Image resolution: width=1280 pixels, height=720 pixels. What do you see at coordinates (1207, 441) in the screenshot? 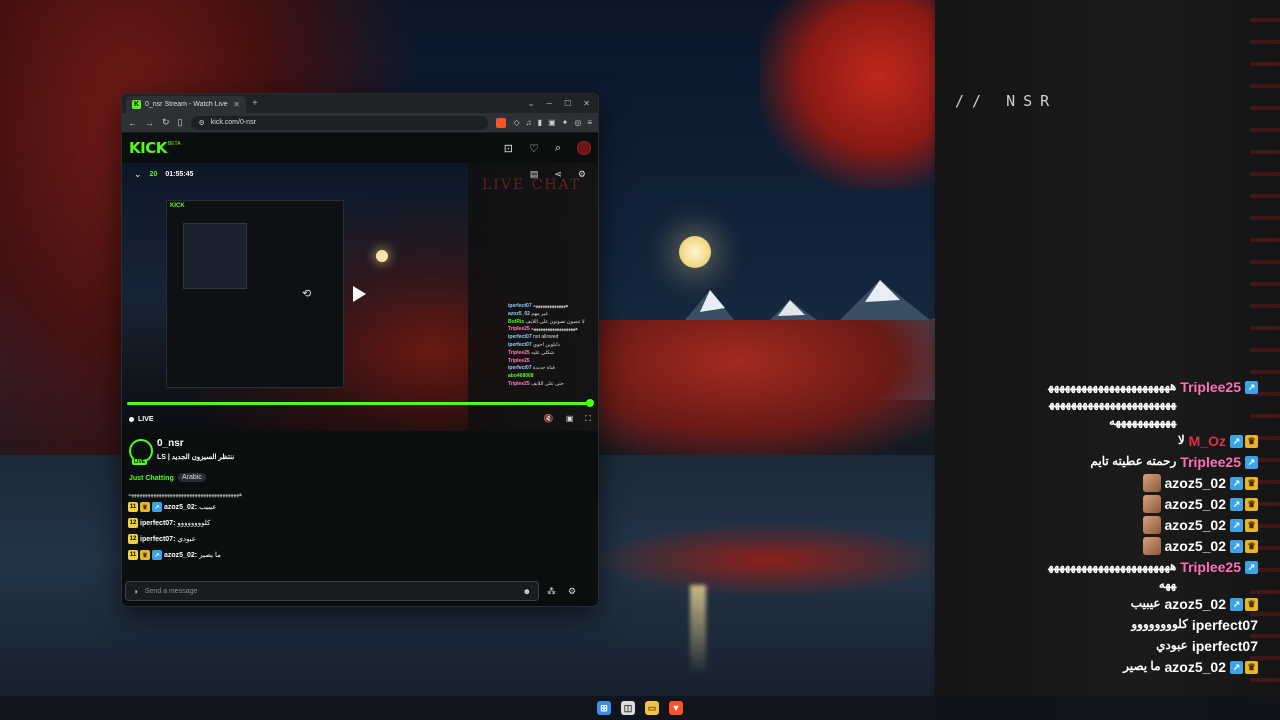
I see `overlay-username: M_Oz` at bounding box center [1207, 441].